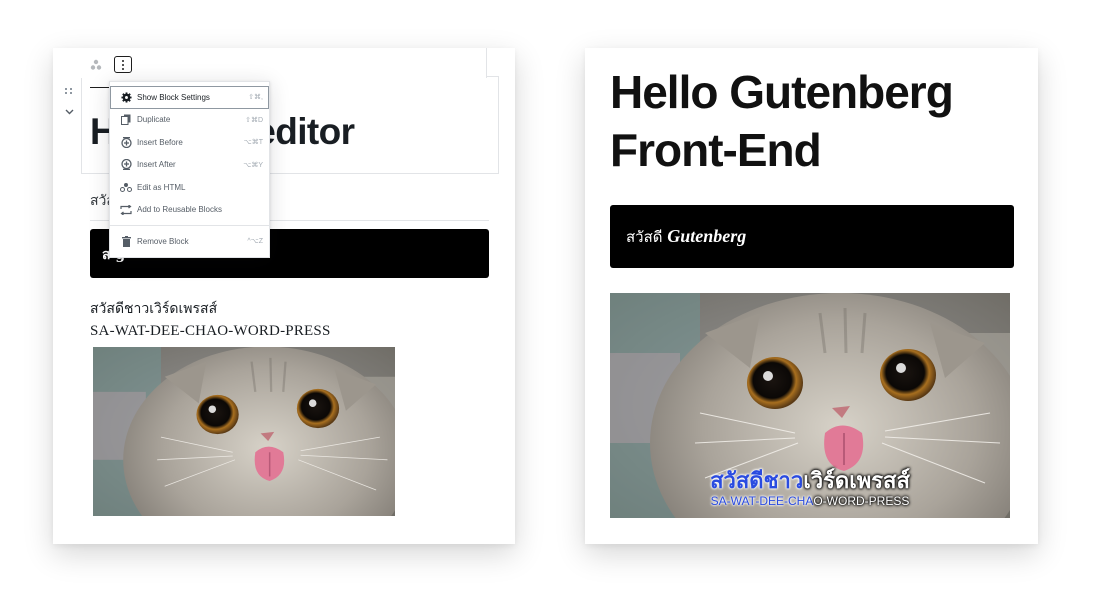  Describe the element at coordinates (255, 98) in the screenshot. I see `menu-shortcut: ⇧⌘,` at that location.